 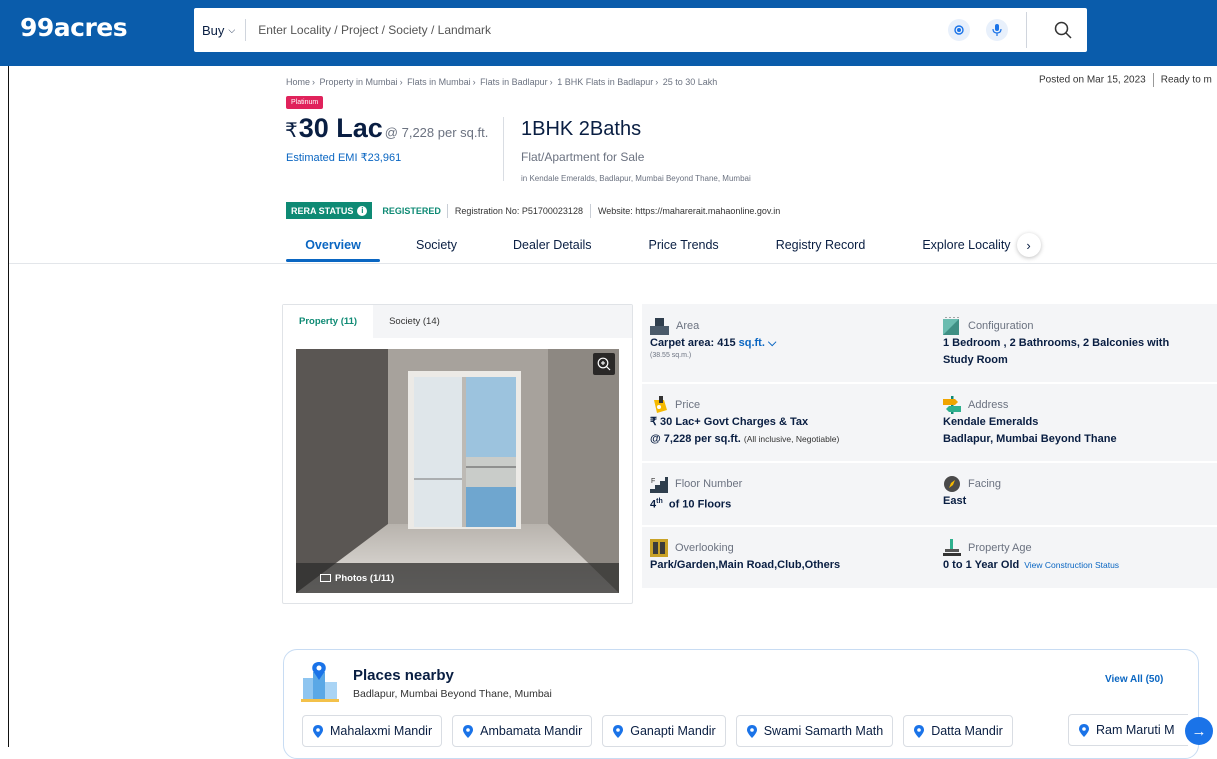 What do you see at coordinates (232, 29) in the screenshot?
I see `chevron-down-icon: ⌵` at bounding box center [232, 29].